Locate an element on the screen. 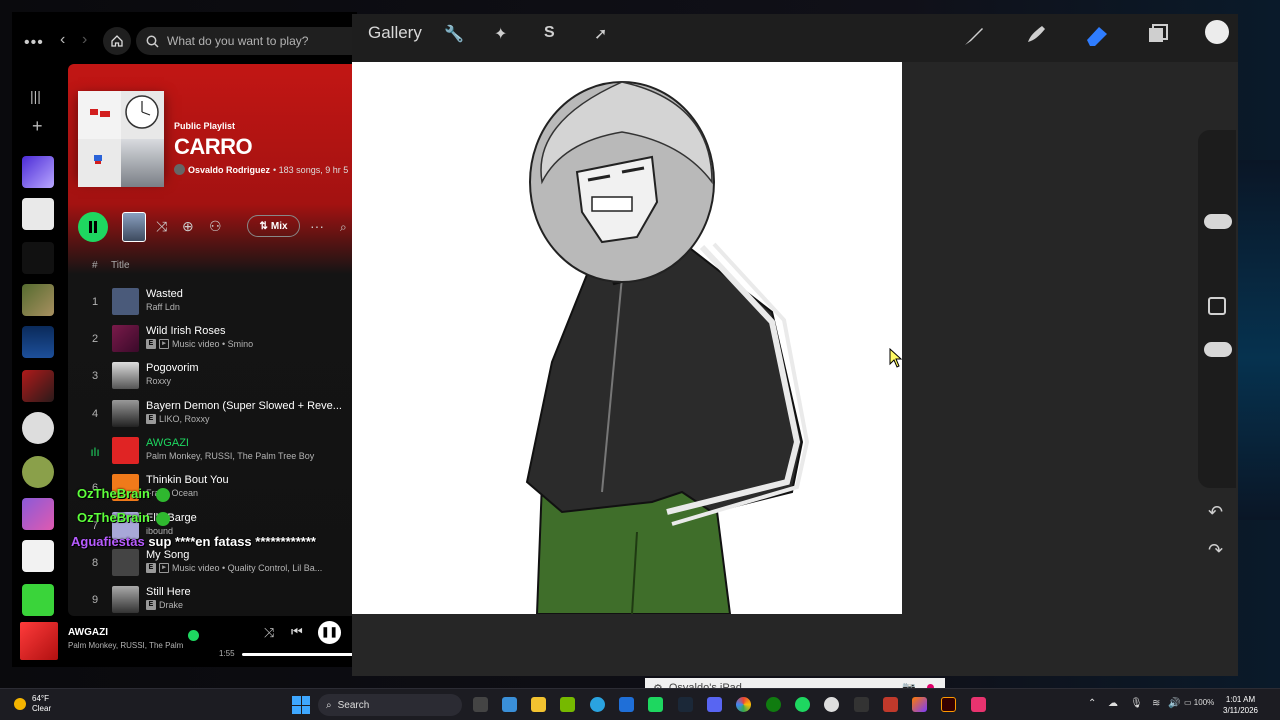 The height and width of the screenshot is (720, 1280). search-input: What do you want to play? is located at coordinates (246, 41).